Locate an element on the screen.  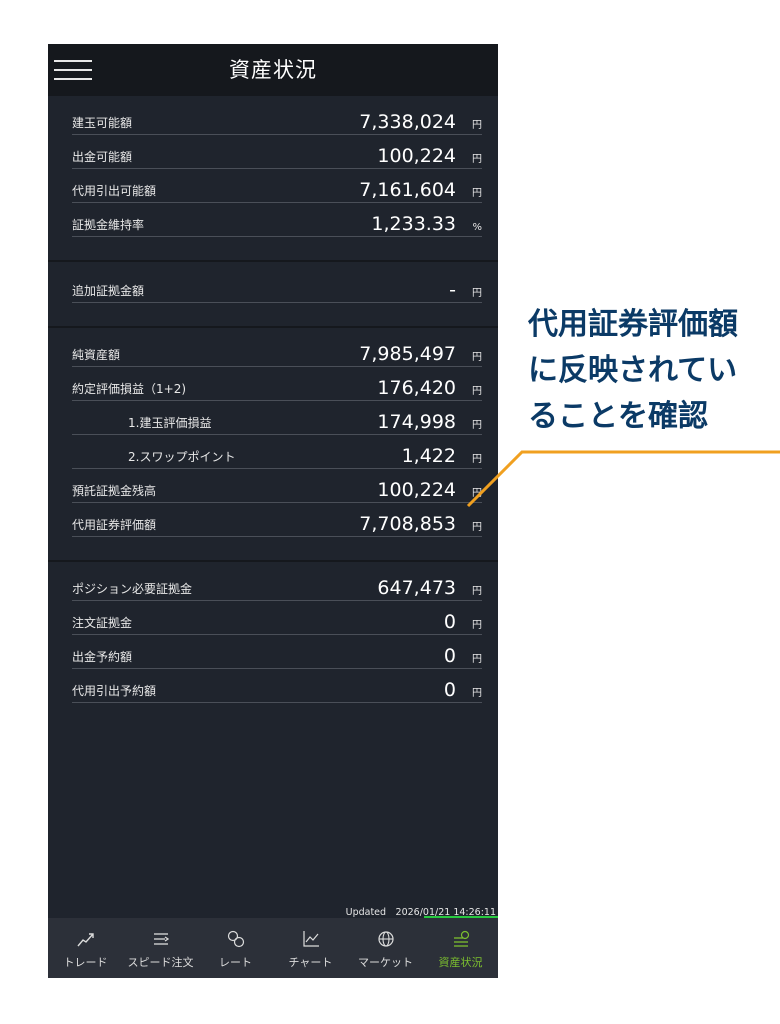
leader-line is located at coordinates (623, 479).